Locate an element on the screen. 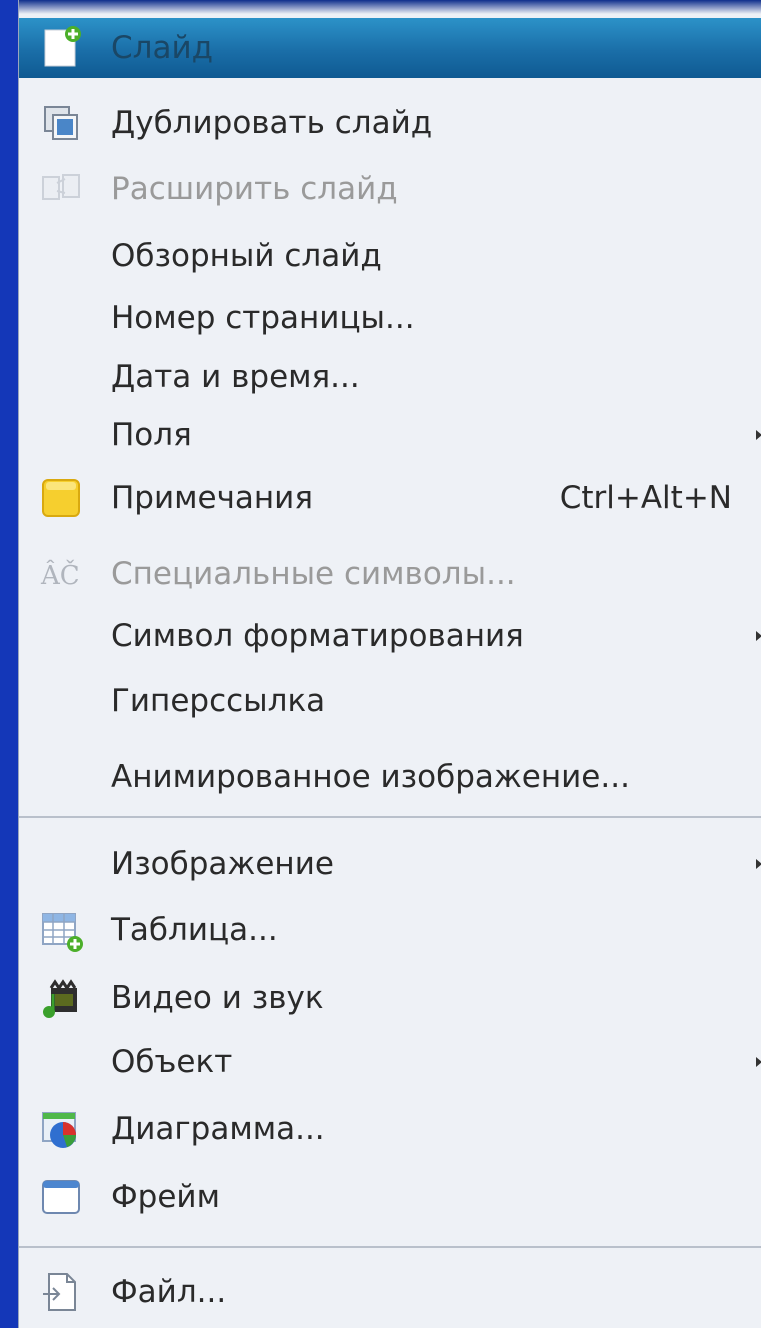 The height and width of the screenshot is (1328, 761). expand-slide-icon is located at coordinates (61, 189).